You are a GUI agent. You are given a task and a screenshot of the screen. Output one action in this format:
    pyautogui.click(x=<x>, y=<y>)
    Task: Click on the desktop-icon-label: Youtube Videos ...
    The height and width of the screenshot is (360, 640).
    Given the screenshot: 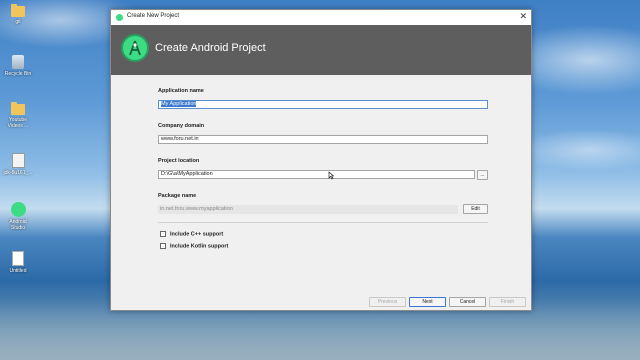 What is the action you would take?
    pyautogui.click(x=18, y=123)
    